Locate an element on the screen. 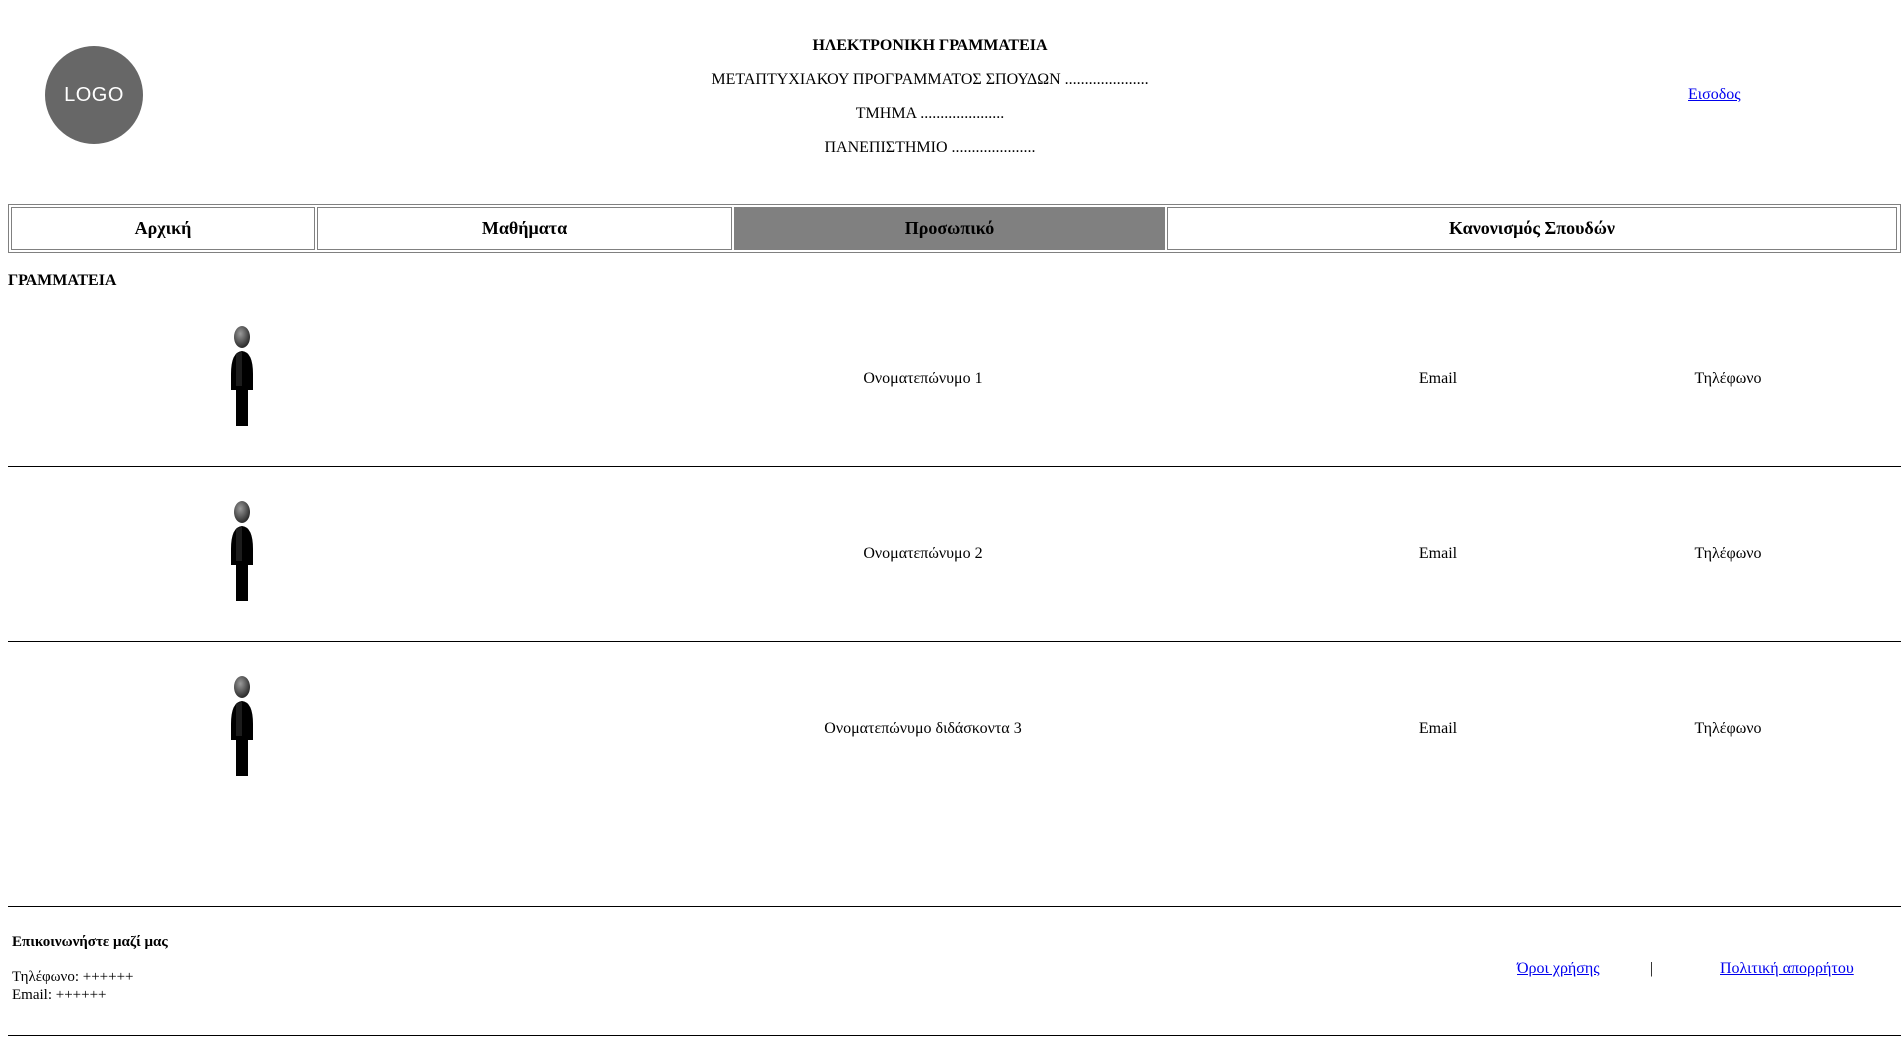 The width and height of the screenshot is (1903, 1039). login-link: Εισοδος is located at coordinates (1714, 95).